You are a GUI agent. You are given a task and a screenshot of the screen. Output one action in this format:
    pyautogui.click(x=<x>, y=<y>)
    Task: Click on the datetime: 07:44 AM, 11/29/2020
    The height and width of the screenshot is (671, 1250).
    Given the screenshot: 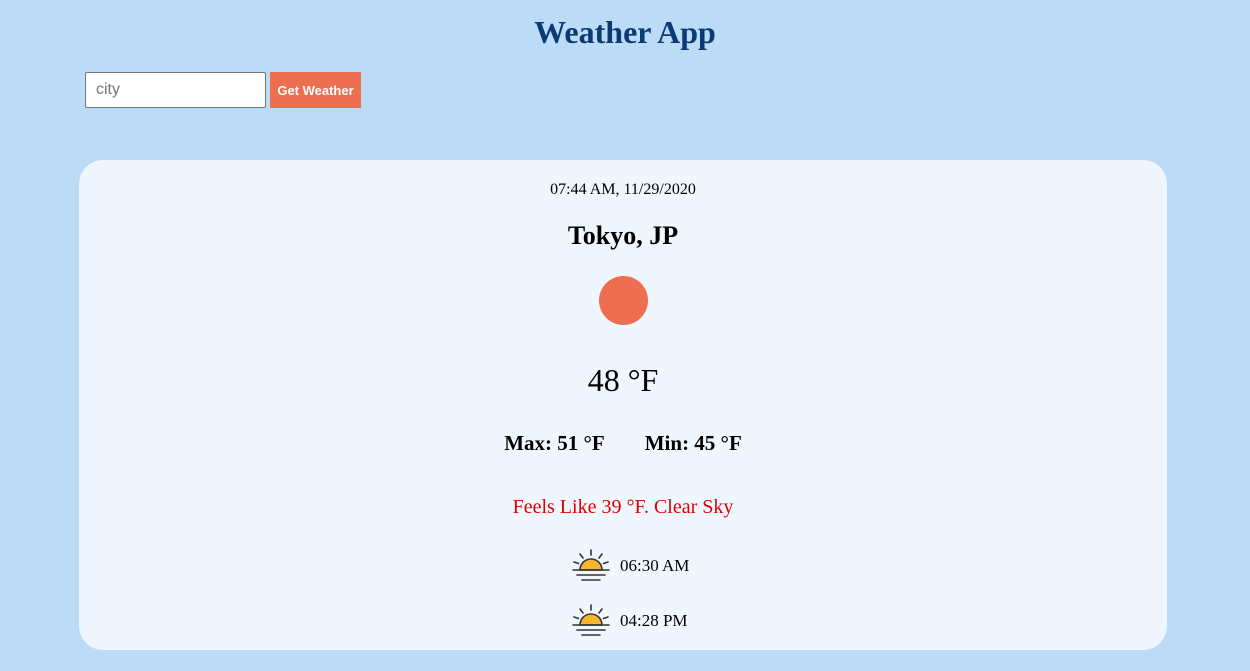 What is the action you would take?
    pyautogui.click(x=623, y=189)
    